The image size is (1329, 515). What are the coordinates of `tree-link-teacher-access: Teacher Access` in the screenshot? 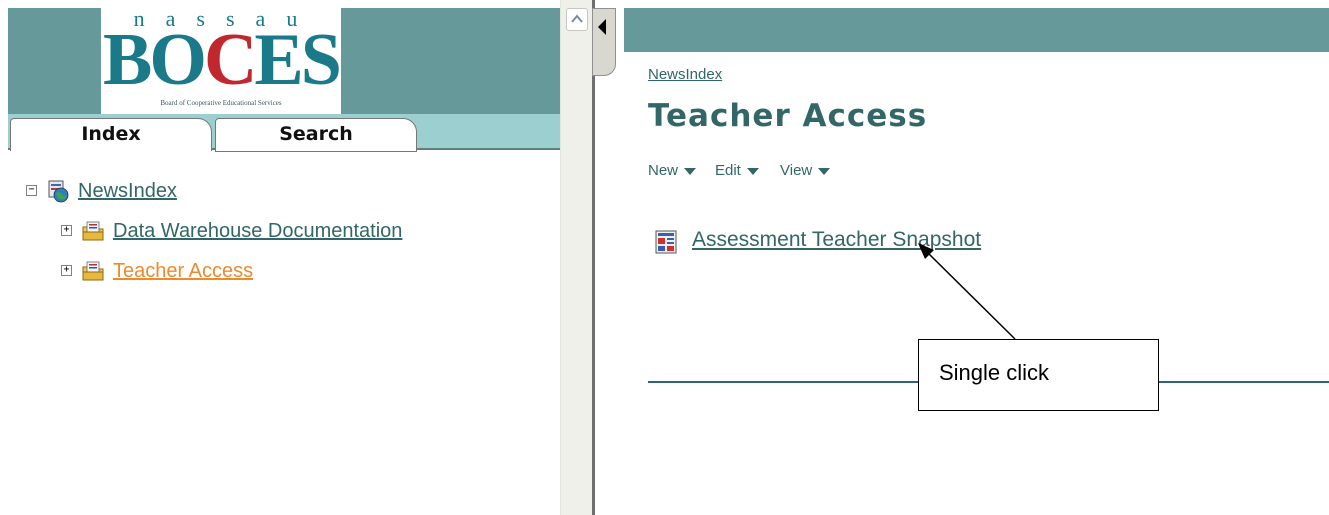 It's located at (183, 271).